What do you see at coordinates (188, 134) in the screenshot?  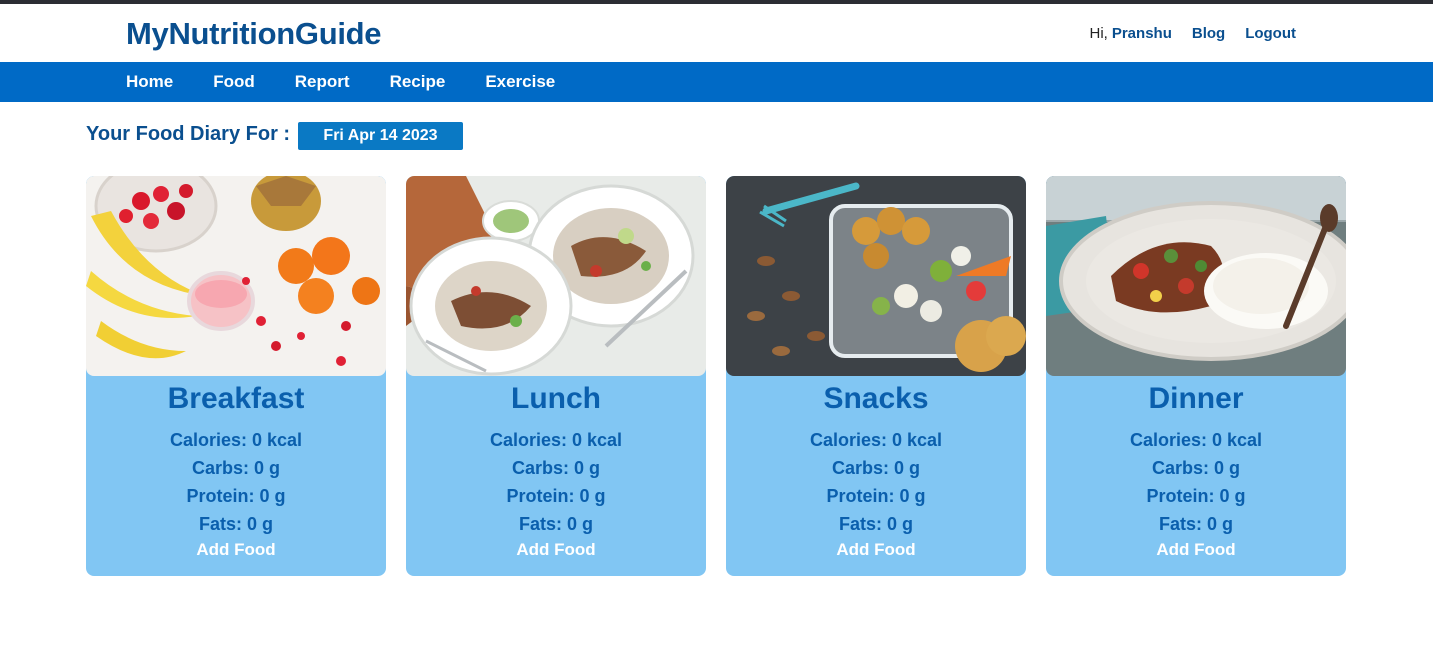 I see `diary-title: Your Food Diary For :` at bounding box center [188, 134].